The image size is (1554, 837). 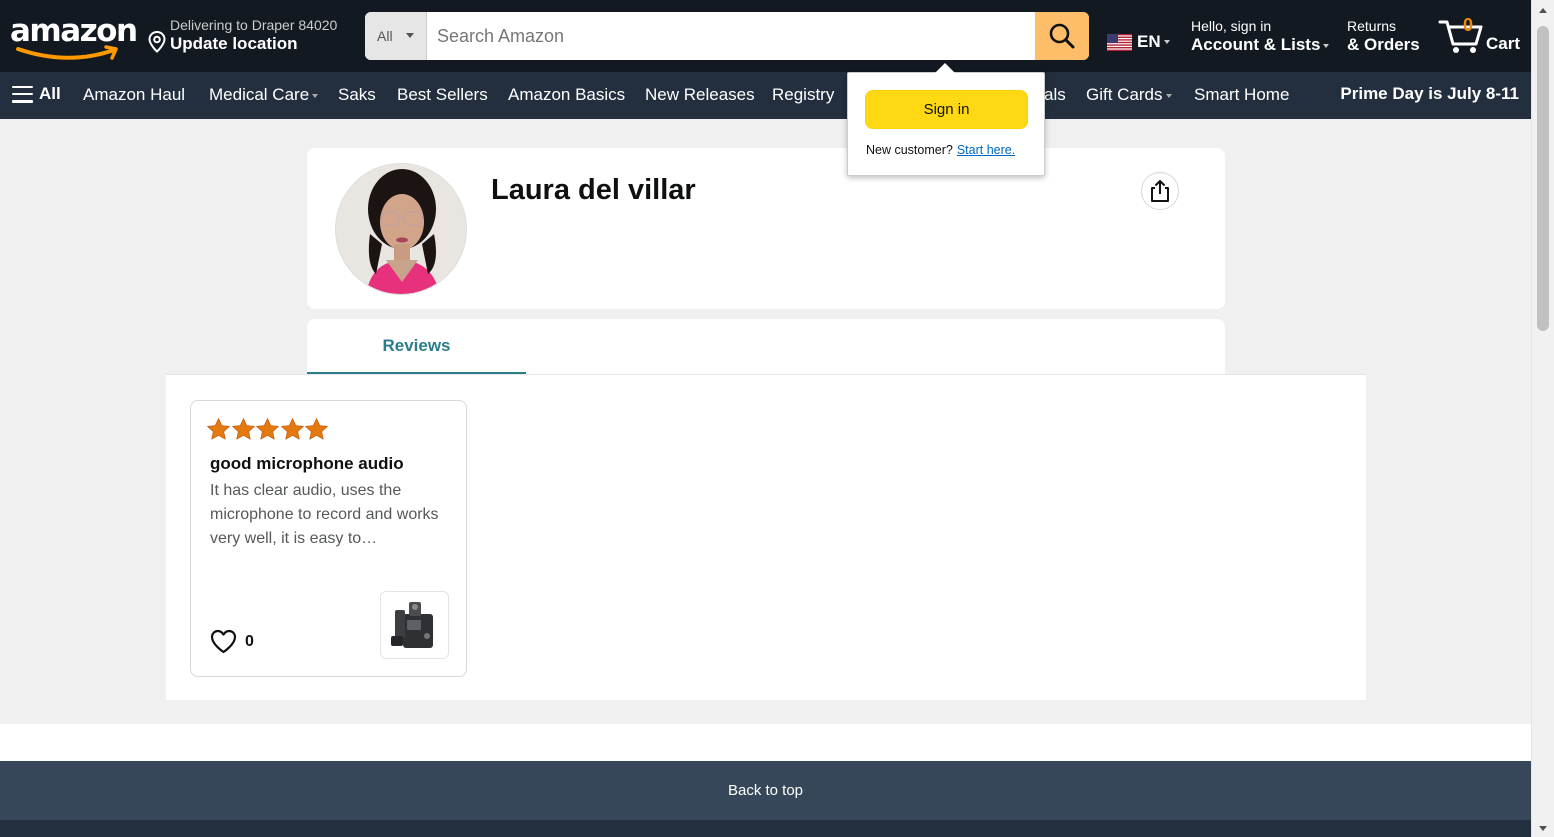 I want to click on share-icon, so click(x=1160, y=191).